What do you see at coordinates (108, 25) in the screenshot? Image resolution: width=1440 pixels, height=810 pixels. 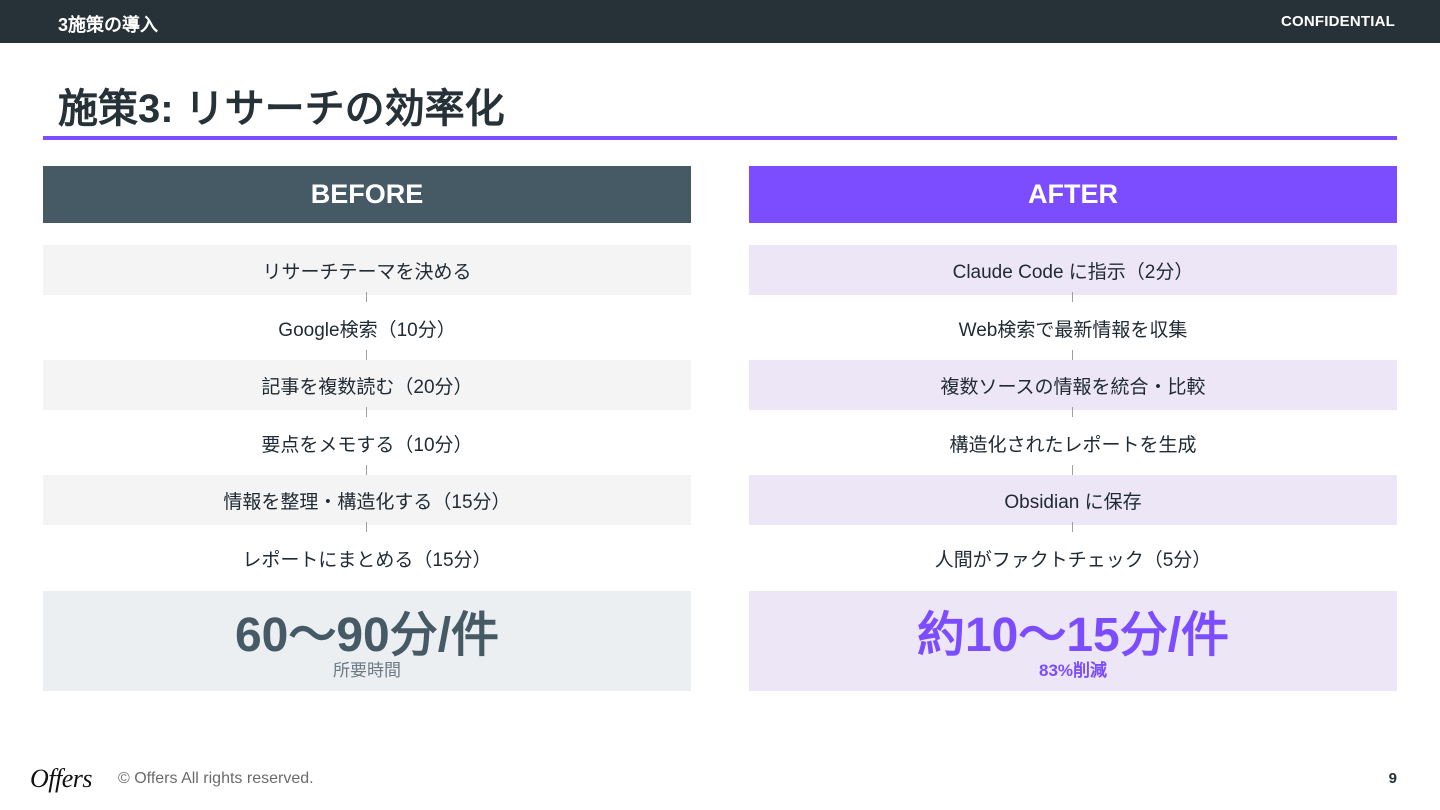 I see `section-label: 3施策の導入` at bounding box center [108, 25].